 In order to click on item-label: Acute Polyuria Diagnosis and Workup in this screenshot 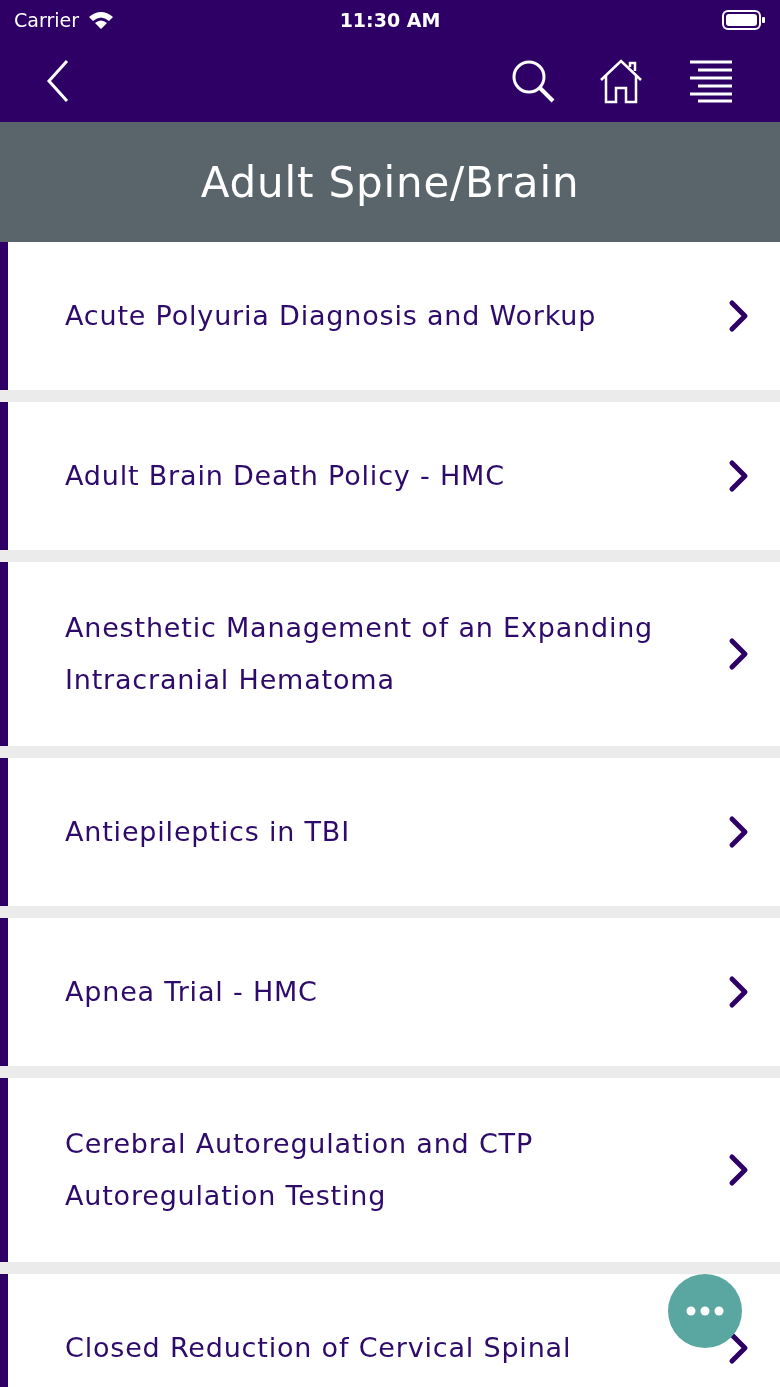, I will do `click(331, 316)`.